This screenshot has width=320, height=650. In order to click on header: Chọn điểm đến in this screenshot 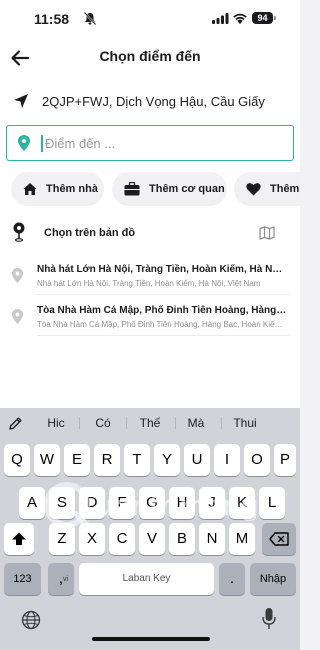, I will do `click(150, 58)`.